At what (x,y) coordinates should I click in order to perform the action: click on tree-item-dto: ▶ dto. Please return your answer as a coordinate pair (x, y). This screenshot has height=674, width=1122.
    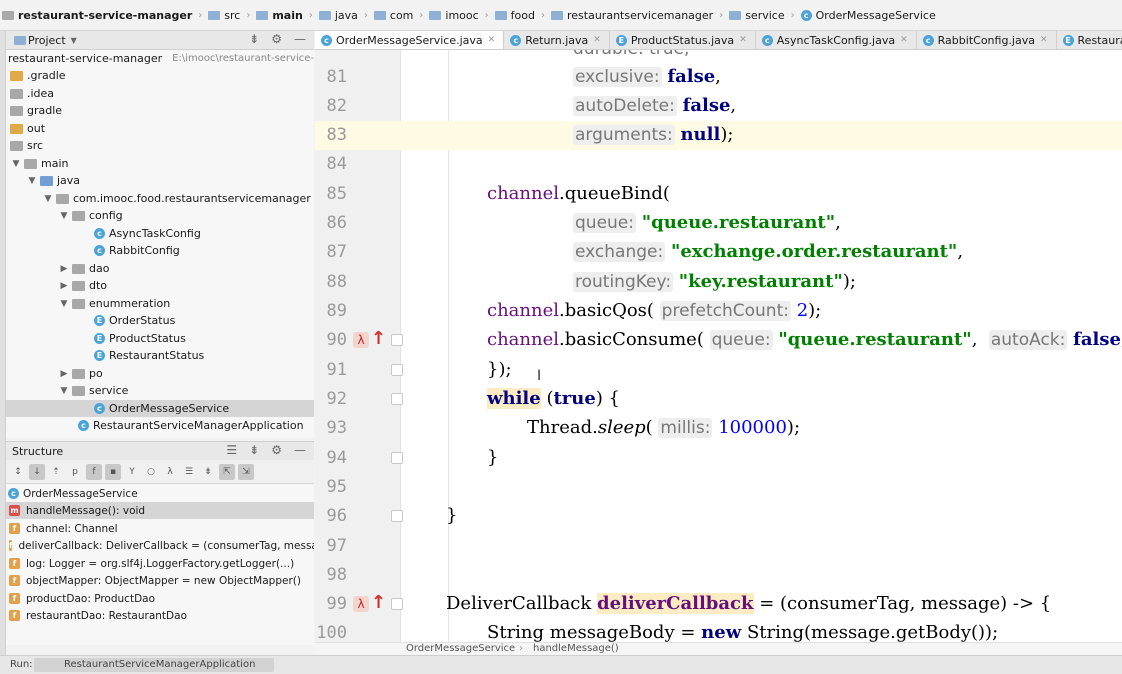
    Looking at the image, I should click on (160, 285).